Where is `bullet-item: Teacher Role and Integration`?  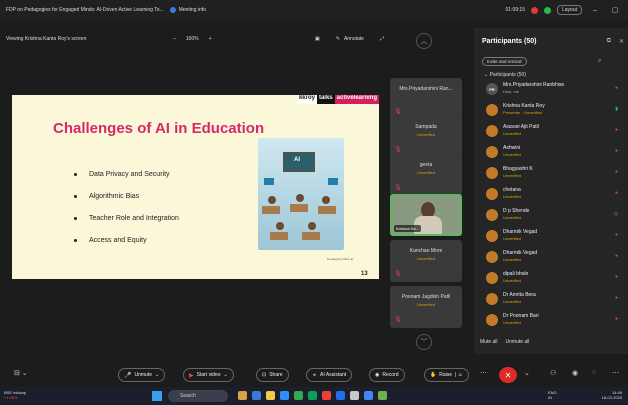
bullet-item: Teacher Role and Integration is located at coordinates (126, 218).